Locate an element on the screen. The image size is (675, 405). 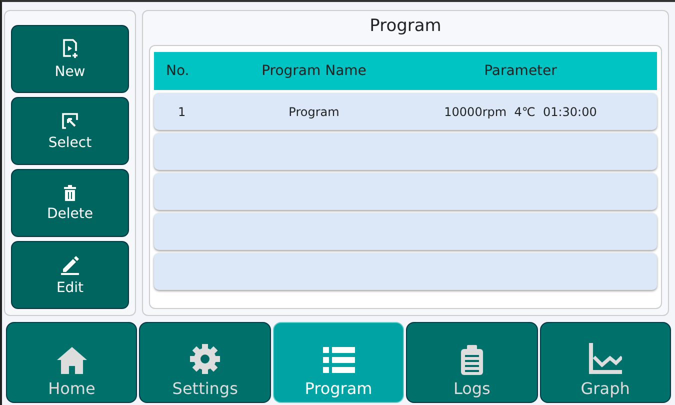
table-cell-text: Program is located at coordinates (314, 111).